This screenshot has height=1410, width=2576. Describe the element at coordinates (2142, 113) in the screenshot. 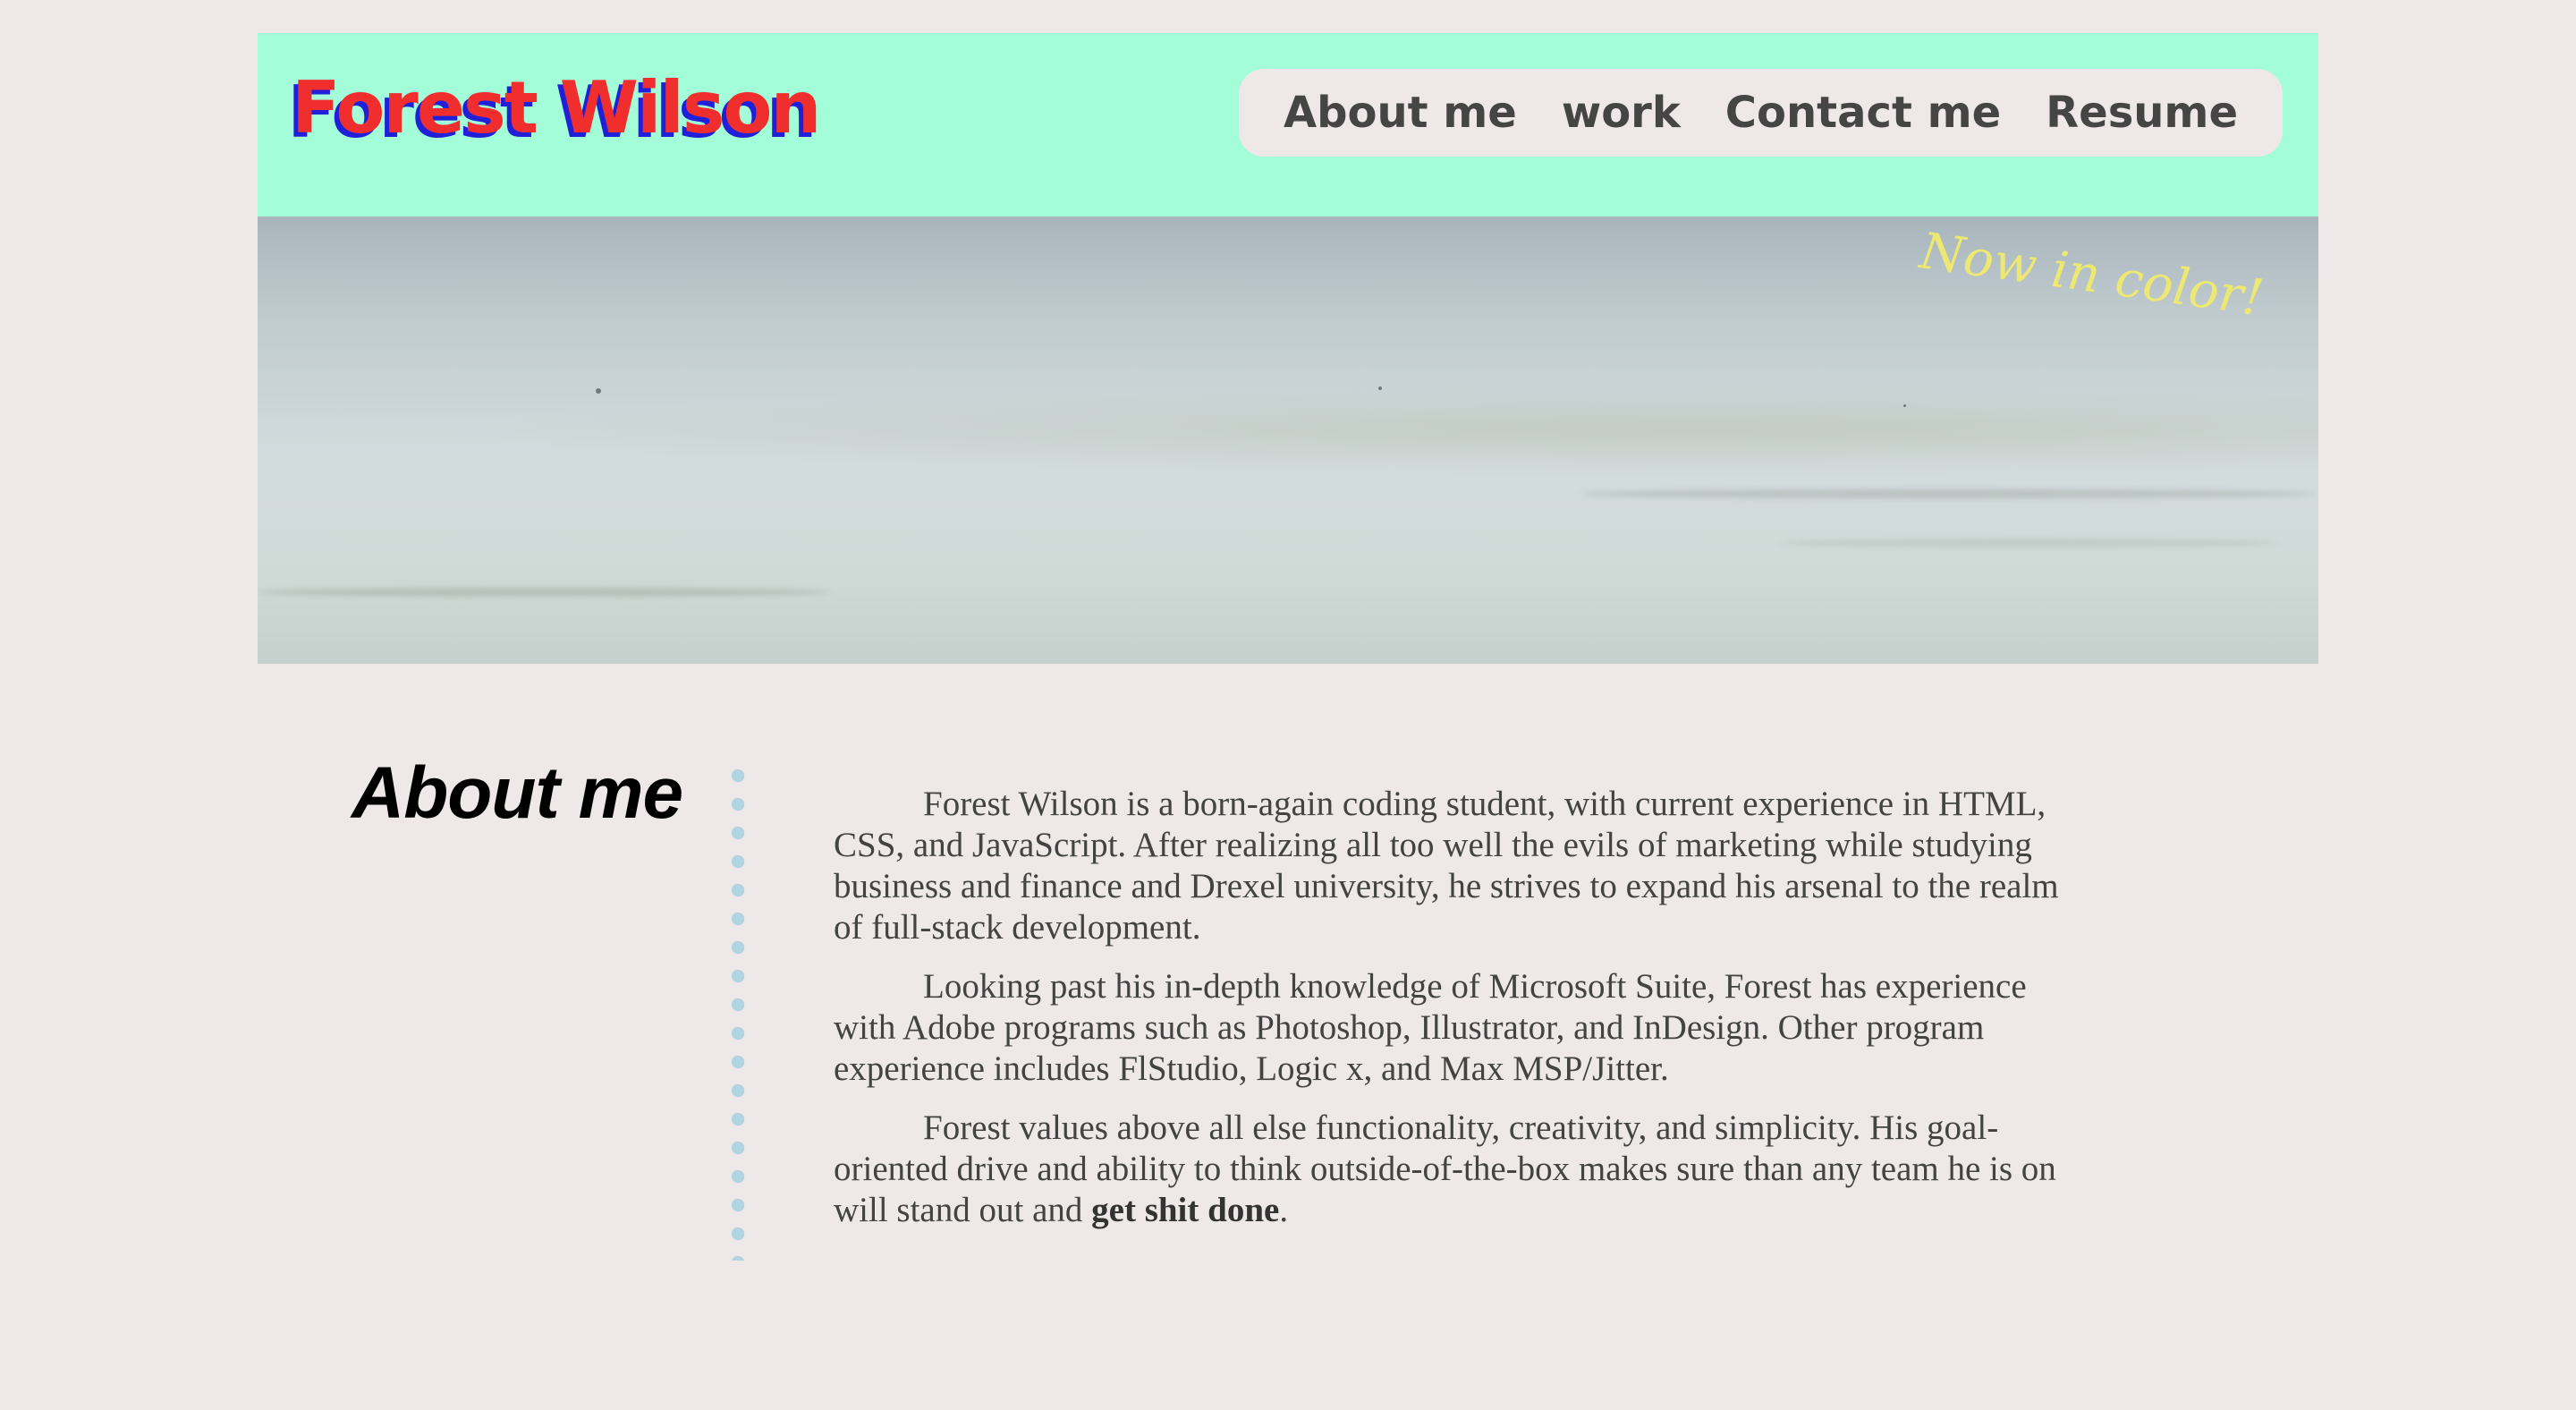

I see `nav-resume: Resume` at that location.